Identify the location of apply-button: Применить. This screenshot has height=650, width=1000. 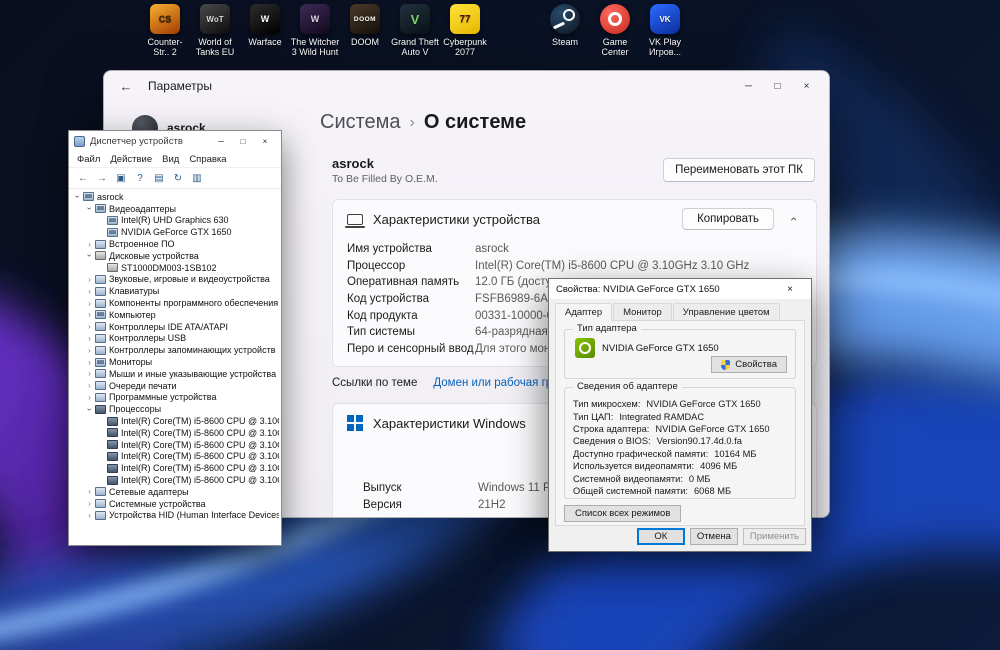
(774, 536).